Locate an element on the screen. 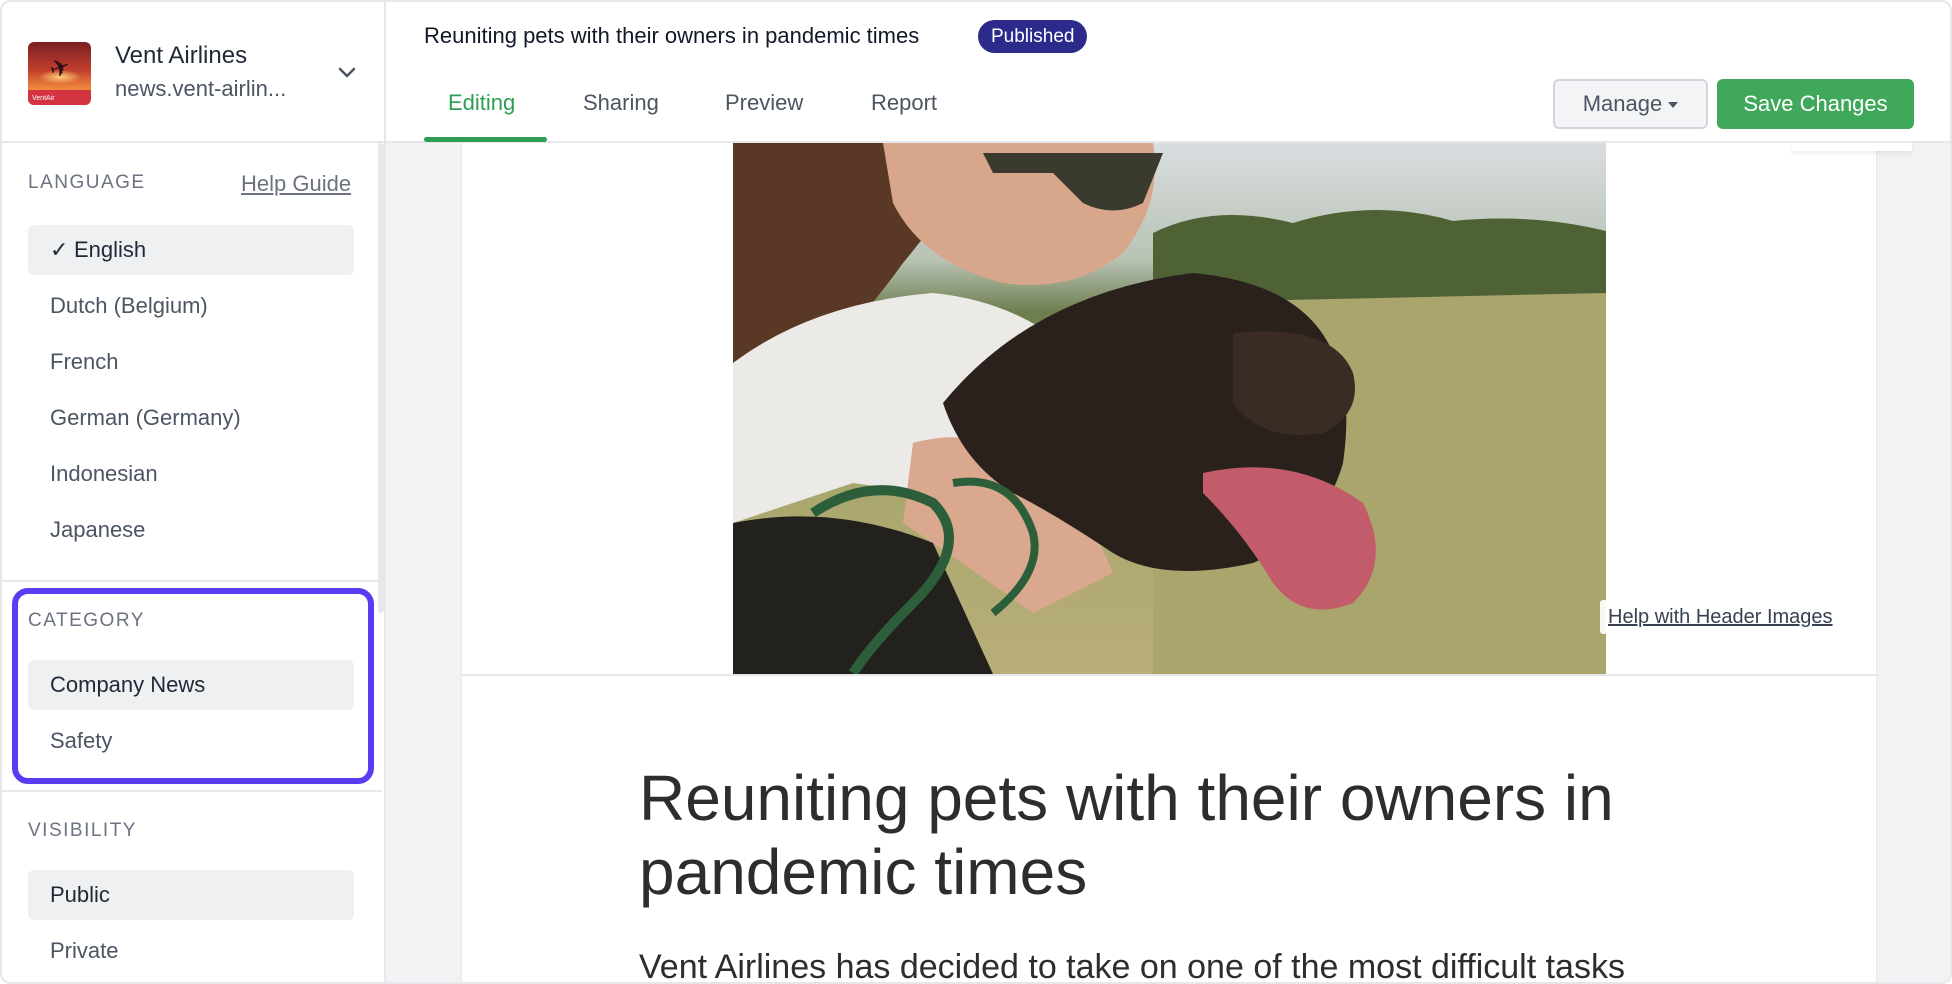 This screenshot has height=984, width=1952. tab-preview: Preview is located at coordinates (764, 103).